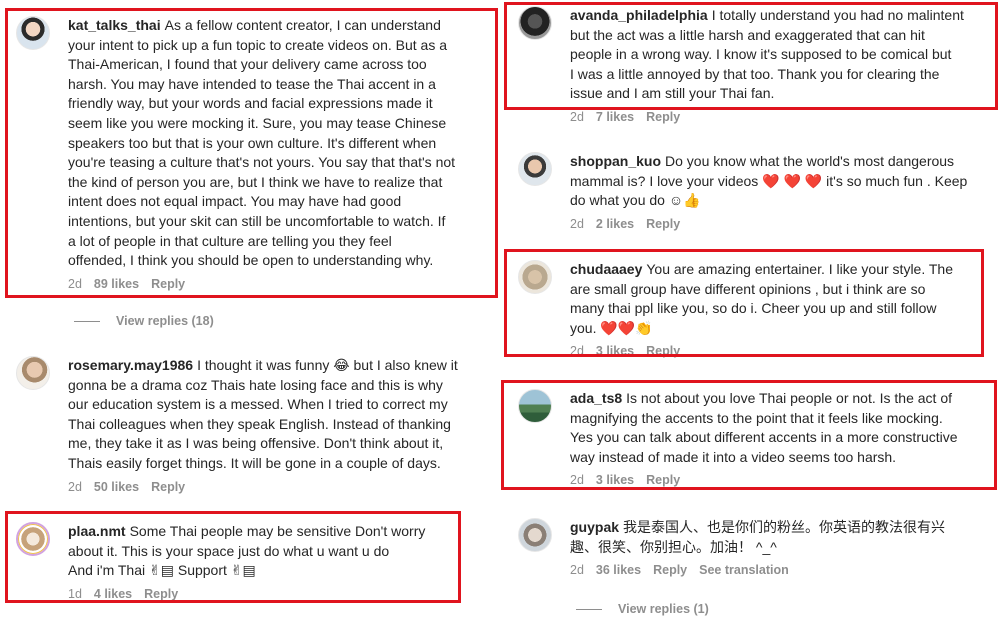 This screenshot has height=623, width=1000. I want to click on view-replies-button: View replies (18), so click(144, 321).